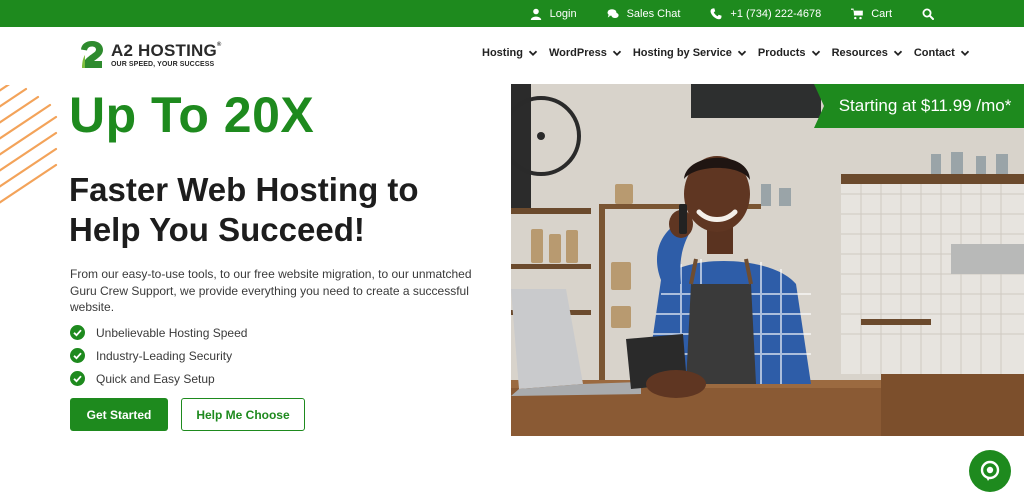  What do you see at coordinates (653, 13) in the screenshot?
I see `sales-chat-label: Sales Chat` at bounding box center [653, 13].